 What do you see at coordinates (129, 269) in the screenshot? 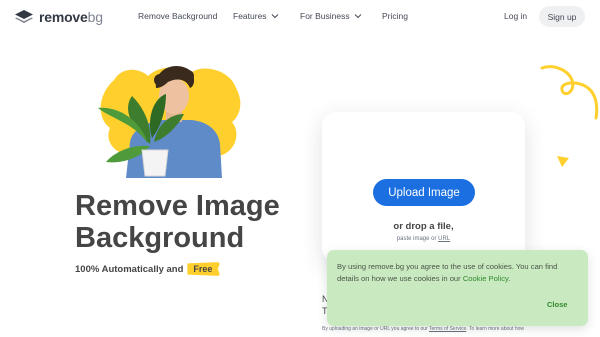
I see `hero-subtitle-text: 100% Automatically and` at bounding box center [129, 269].